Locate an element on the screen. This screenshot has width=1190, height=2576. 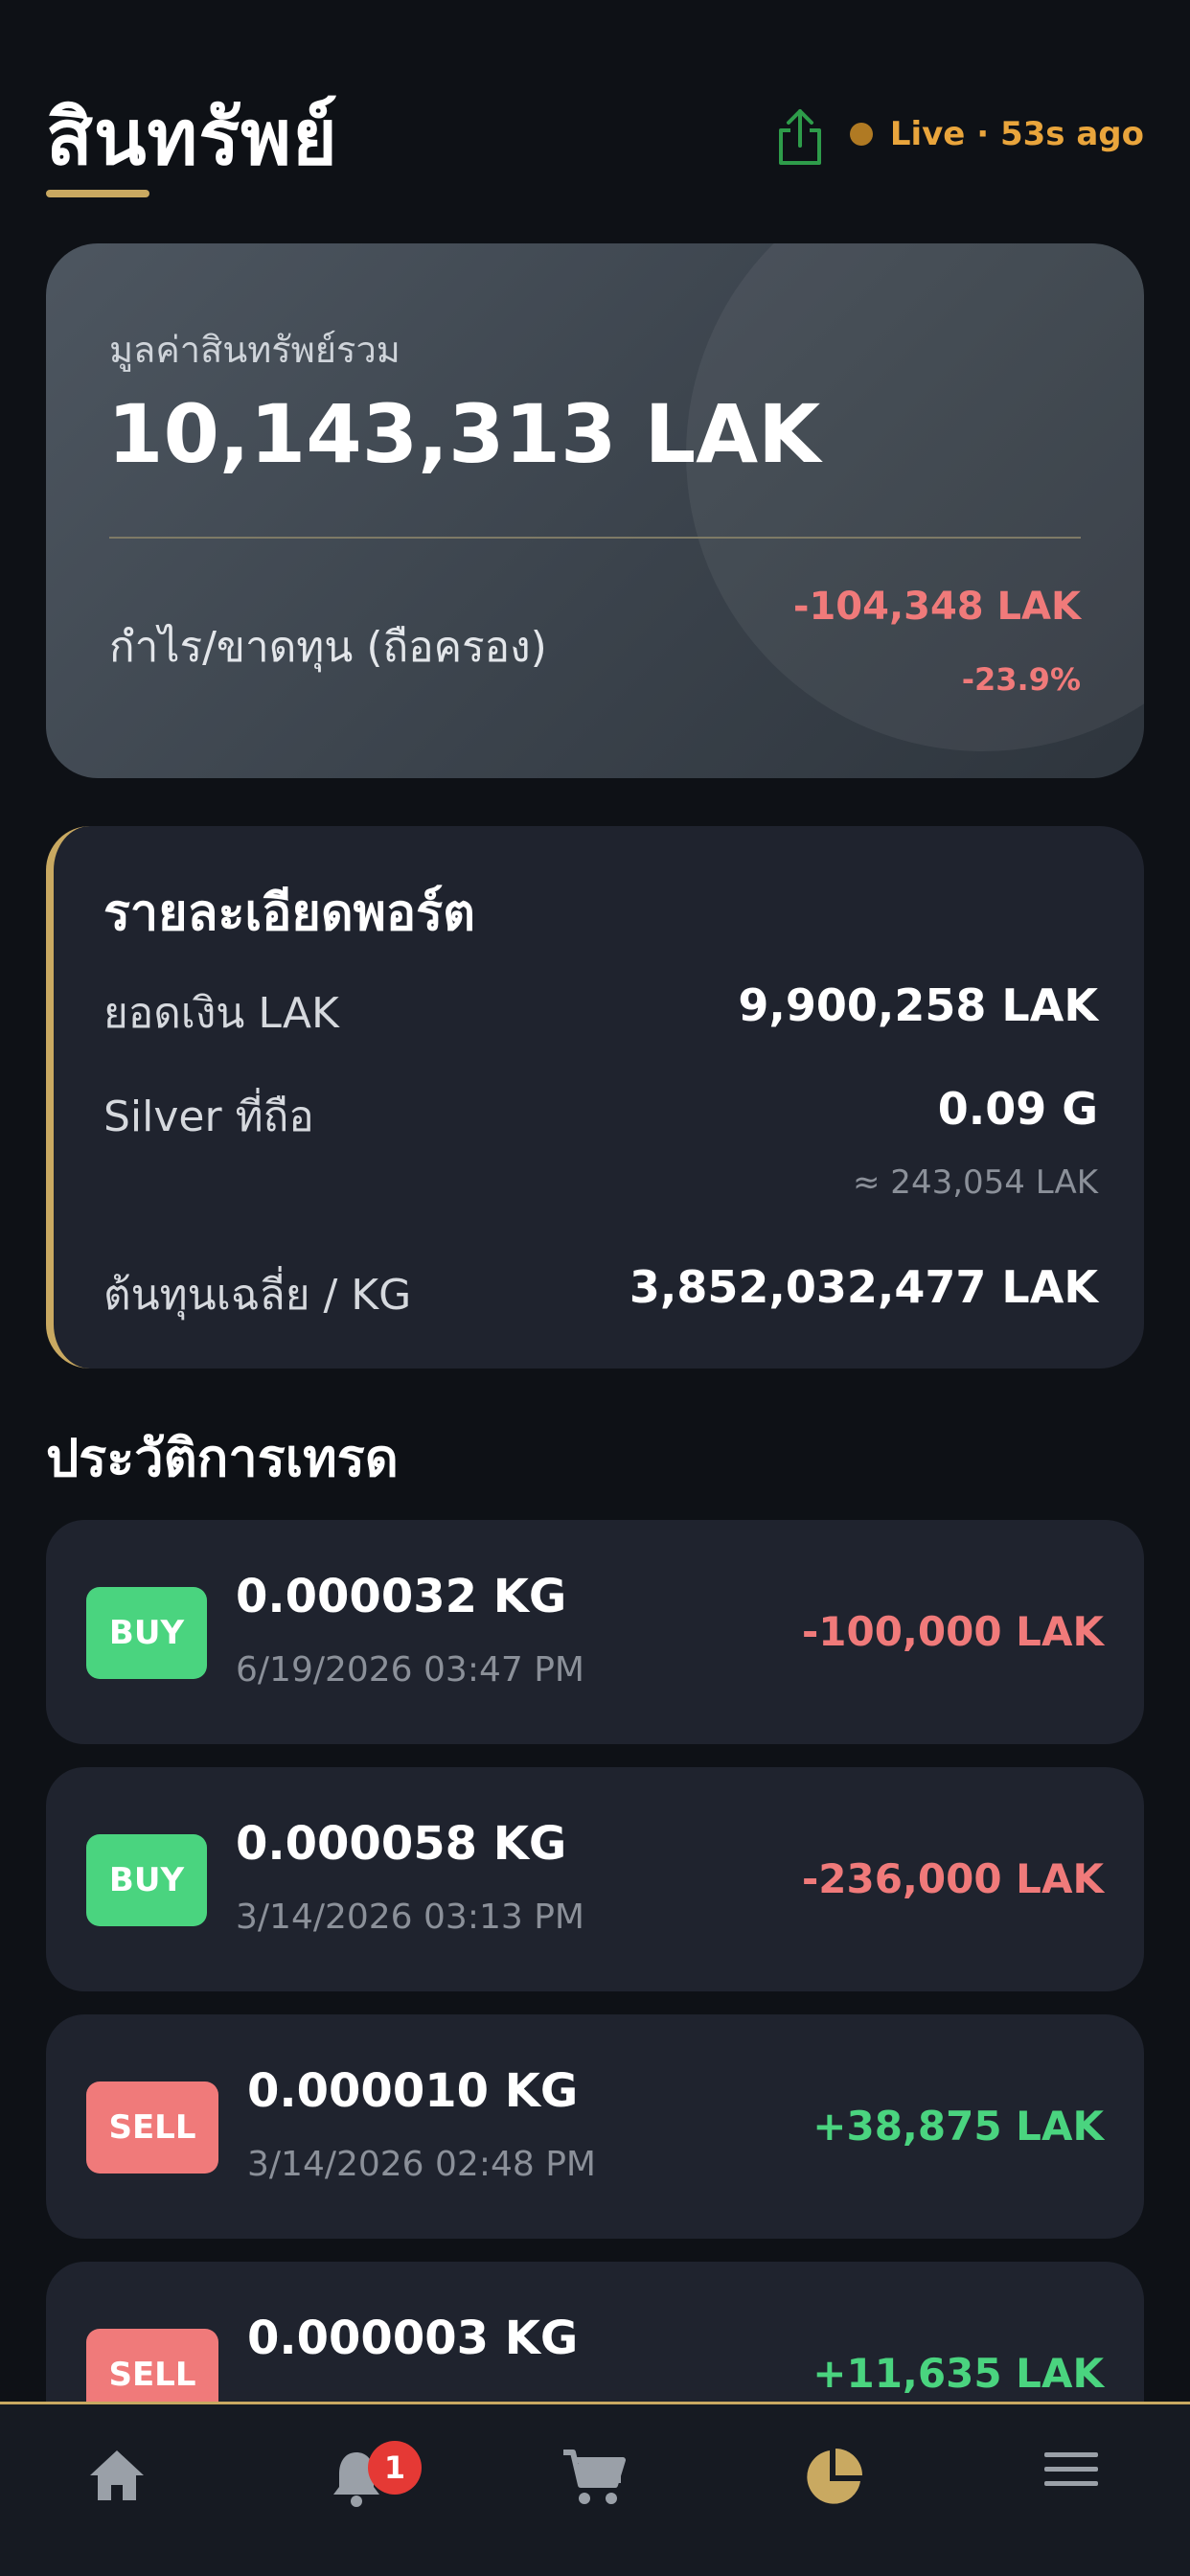
lak-balance-label: ยอดเงิน LAK is located at coordinates (221, 1013).